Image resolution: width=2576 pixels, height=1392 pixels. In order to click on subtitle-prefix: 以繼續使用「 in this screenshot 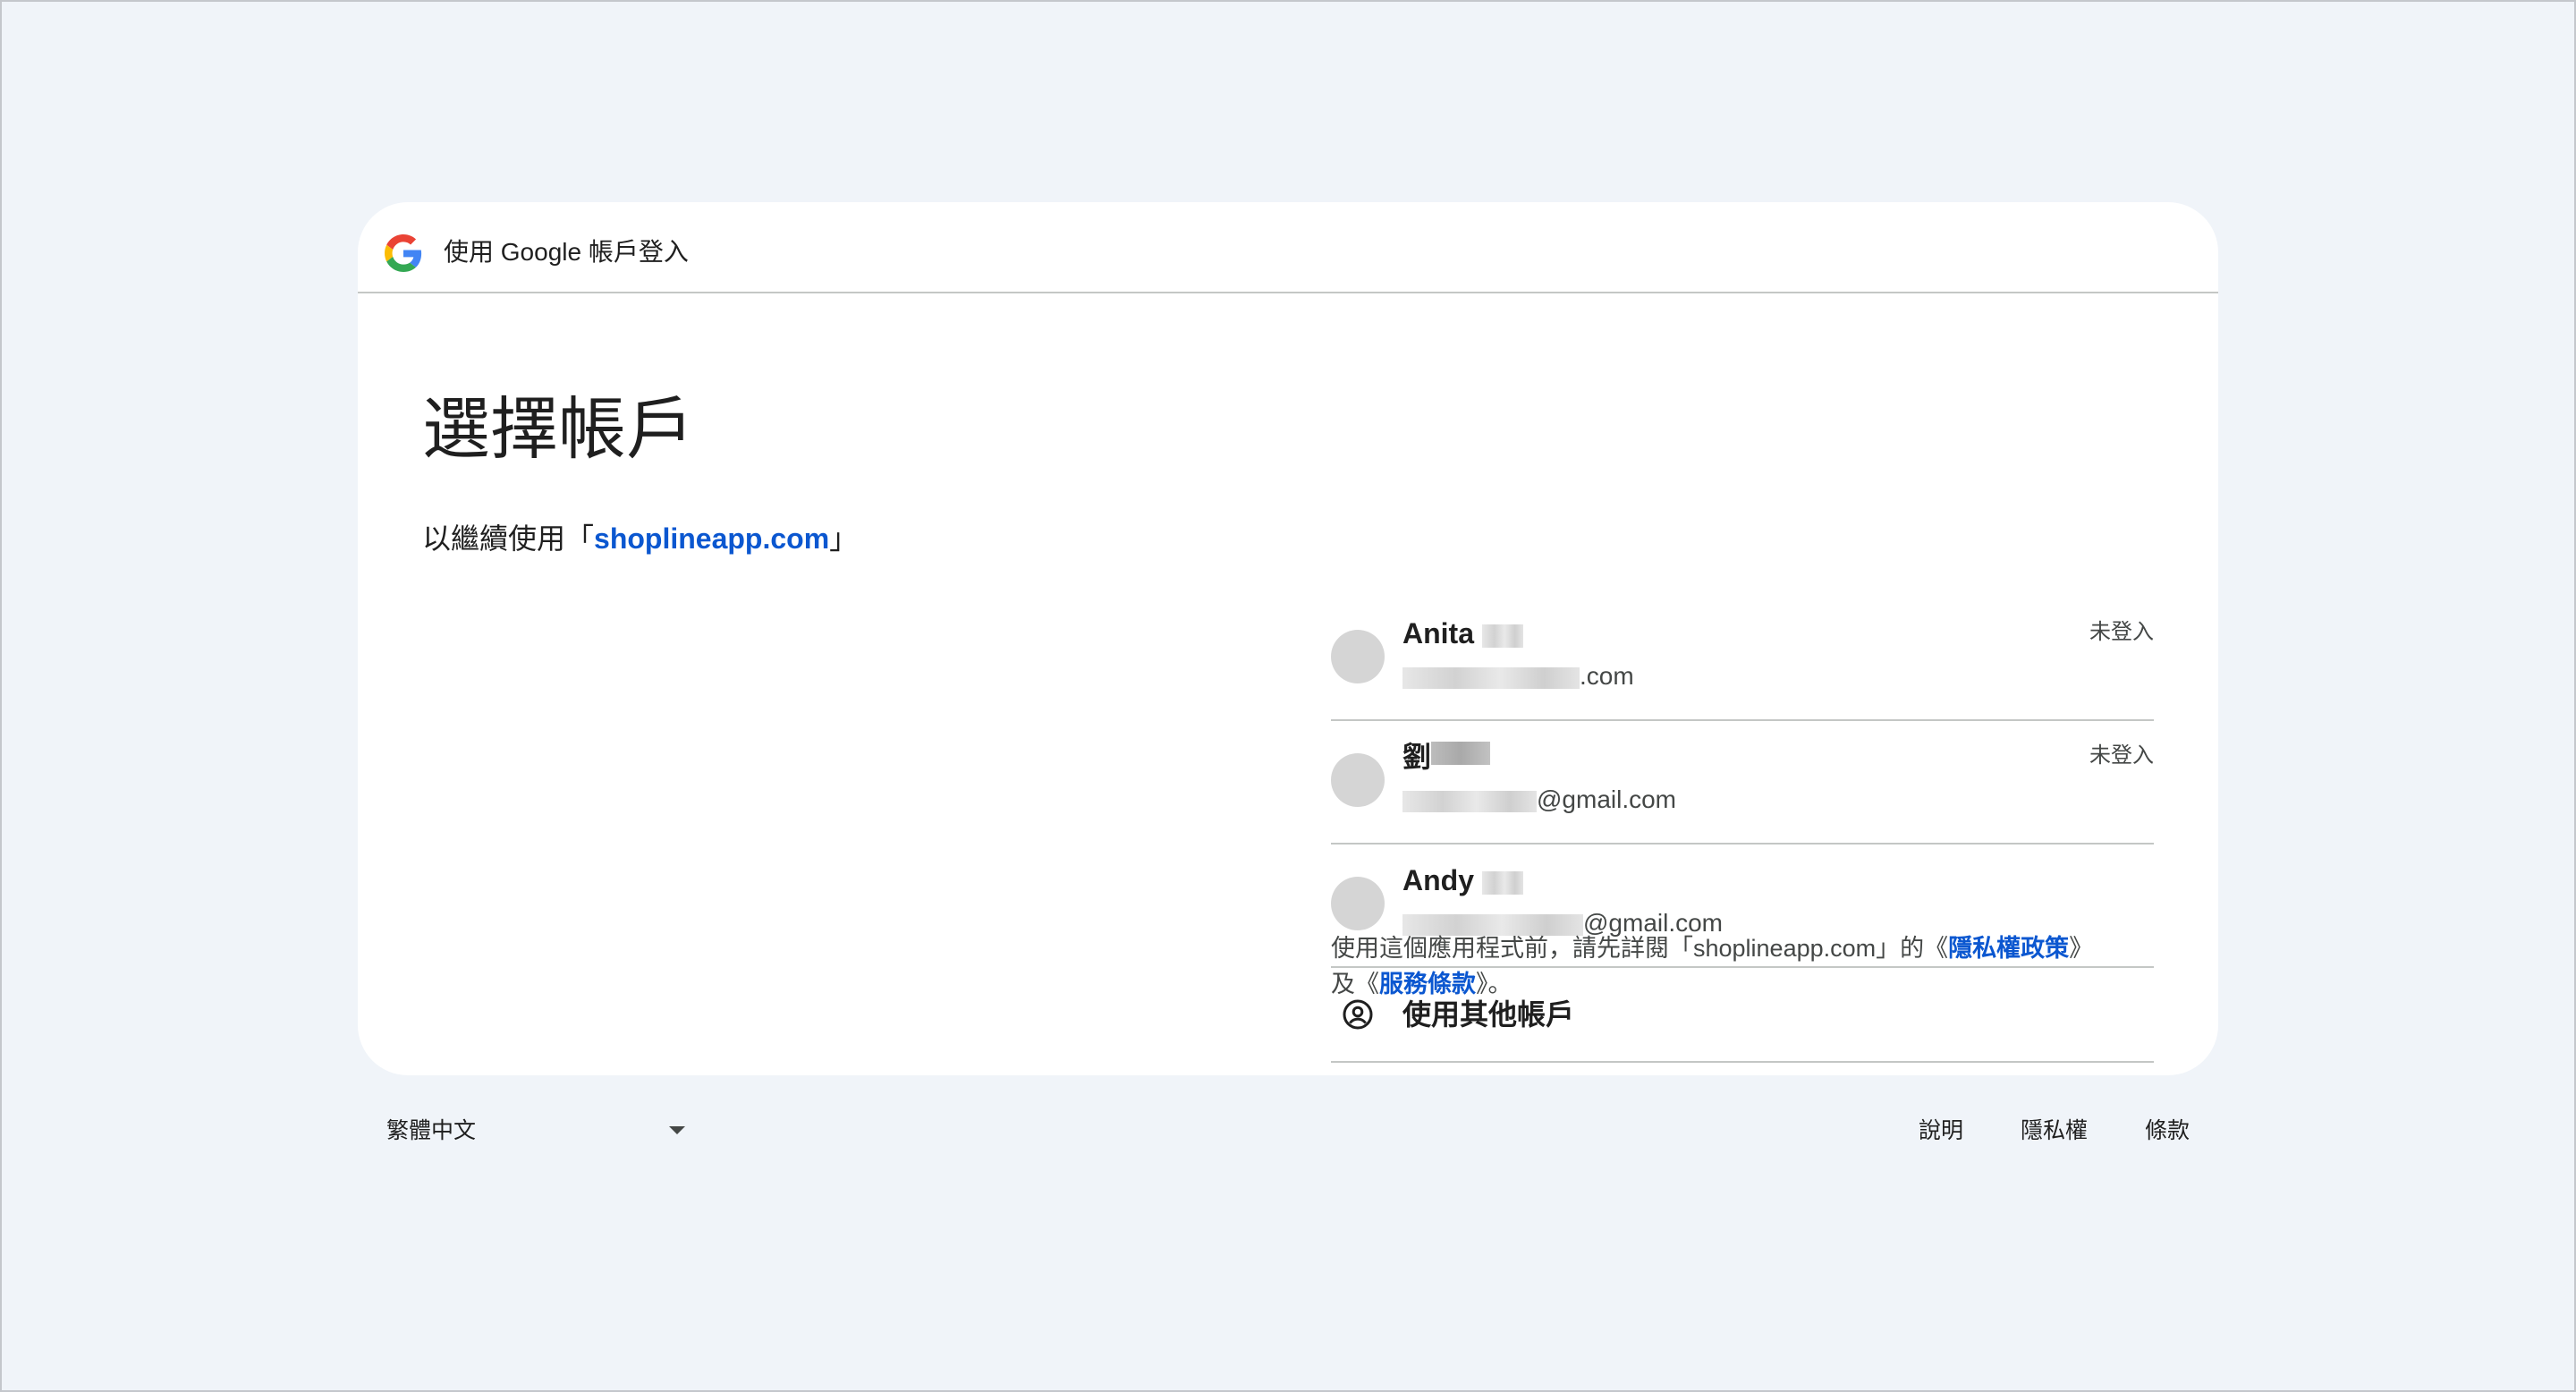, I will do `click(508, 538)`.